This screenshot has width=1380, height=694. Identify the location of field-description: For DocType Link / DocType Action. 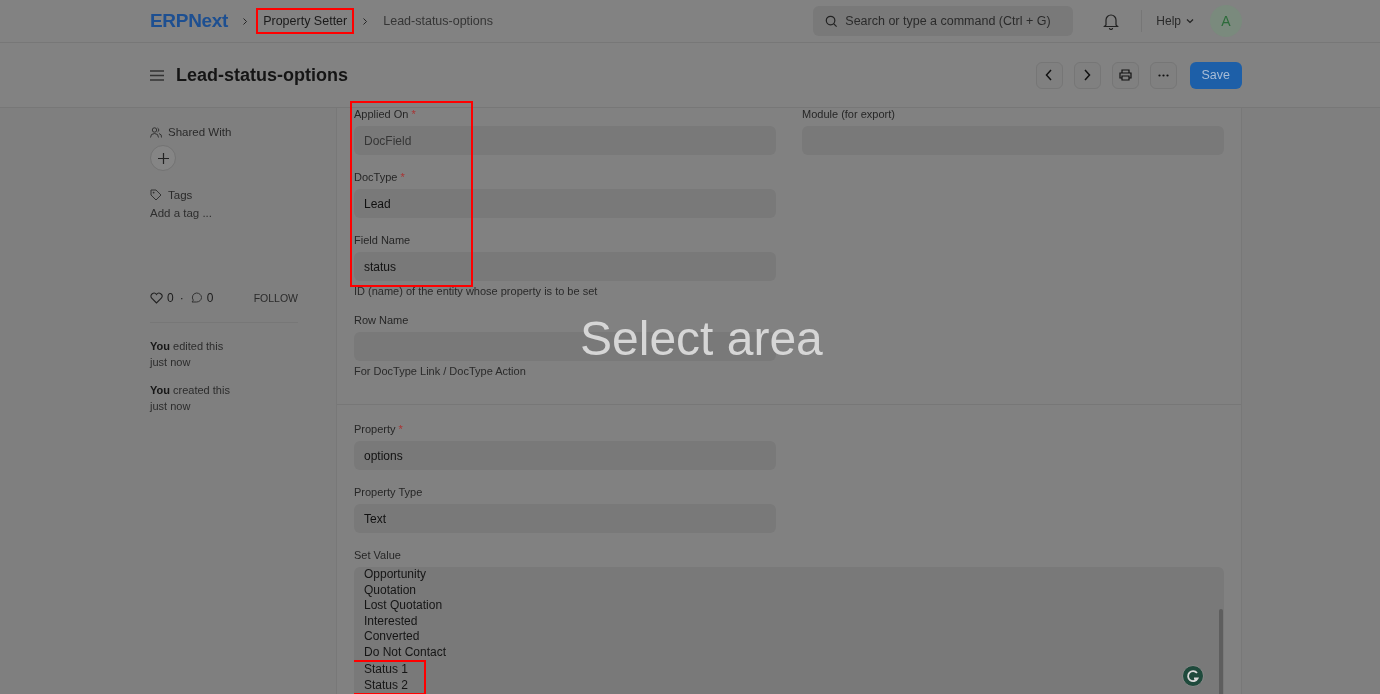
(440, 371).